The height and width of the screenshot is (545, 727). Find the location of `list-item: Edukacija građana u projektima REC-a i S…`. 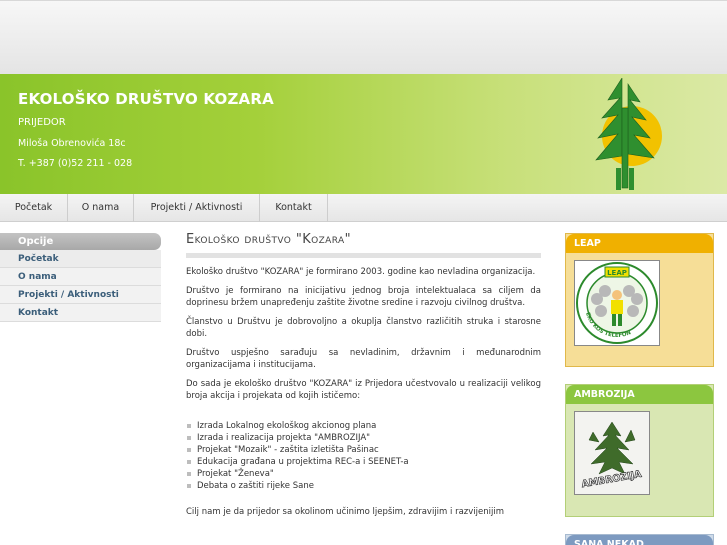

list-item: Edukacija građana u projektima REC-a i S… is located at coordinates (363, 462).